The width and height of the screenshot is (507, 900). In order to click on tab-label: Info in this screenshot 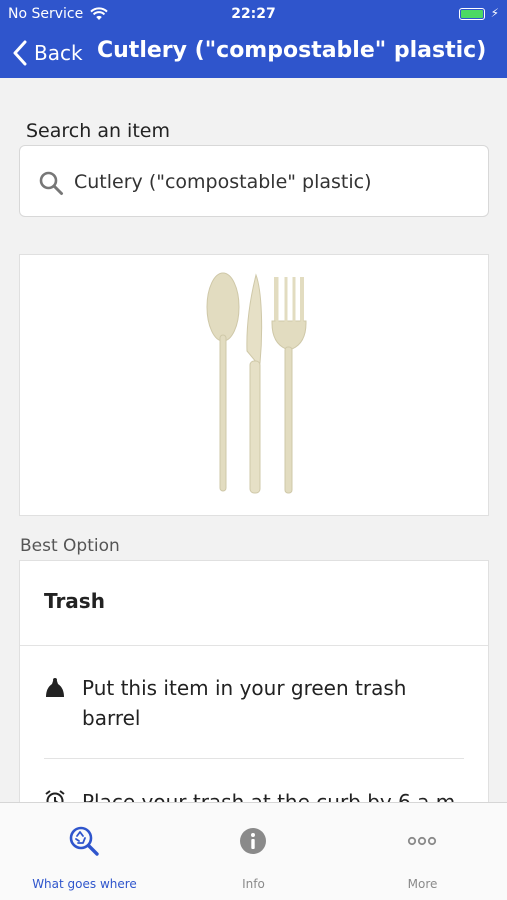, I will do `click(253, 884)`.